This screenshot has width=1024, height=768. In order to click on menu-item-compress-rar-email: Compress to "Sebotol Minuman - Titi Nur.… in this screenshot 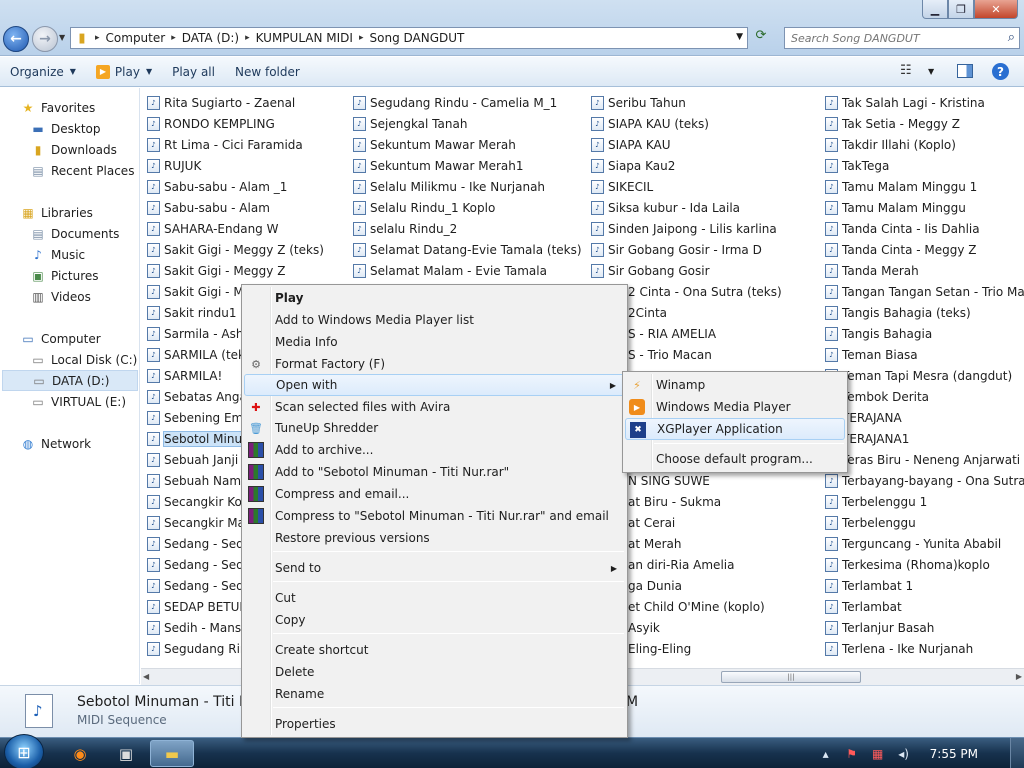, I will do `click(434, 516)`.